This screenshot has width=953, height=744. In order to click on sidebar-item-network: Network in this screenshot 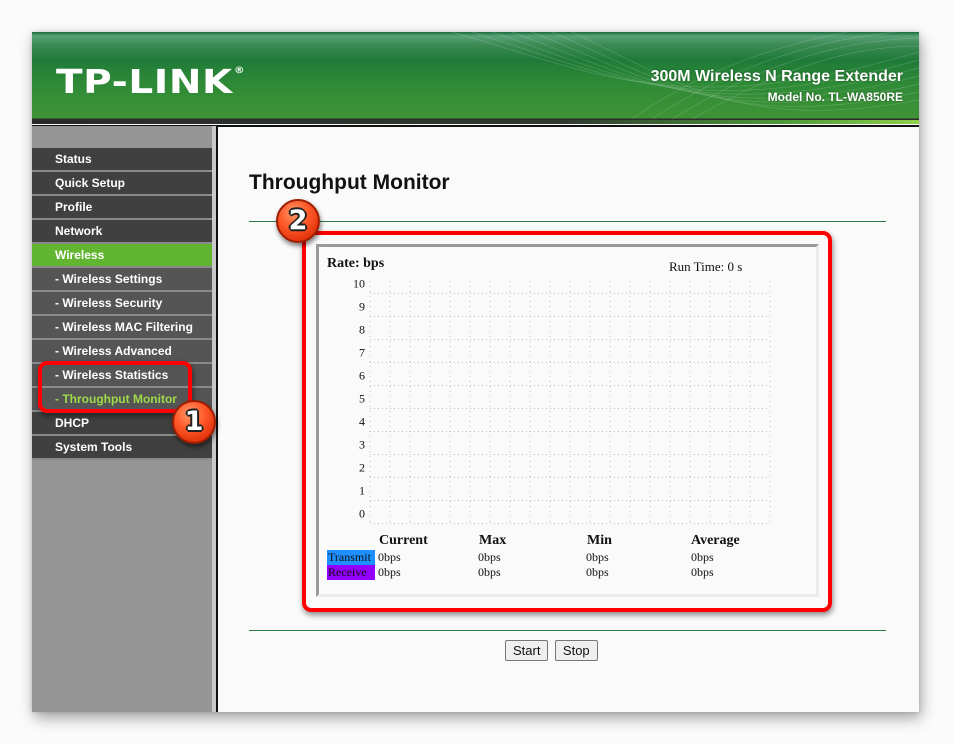, I will do `click(122, 232)`.